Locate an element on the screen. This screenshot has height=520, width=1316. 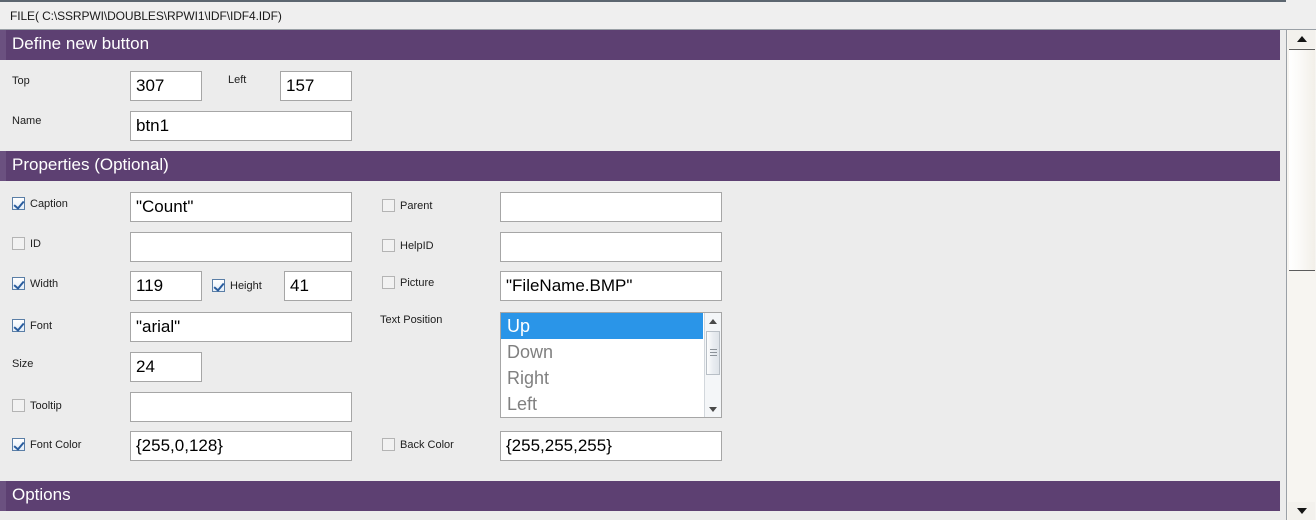
checkbox-height is located at coordinates (218, 285).